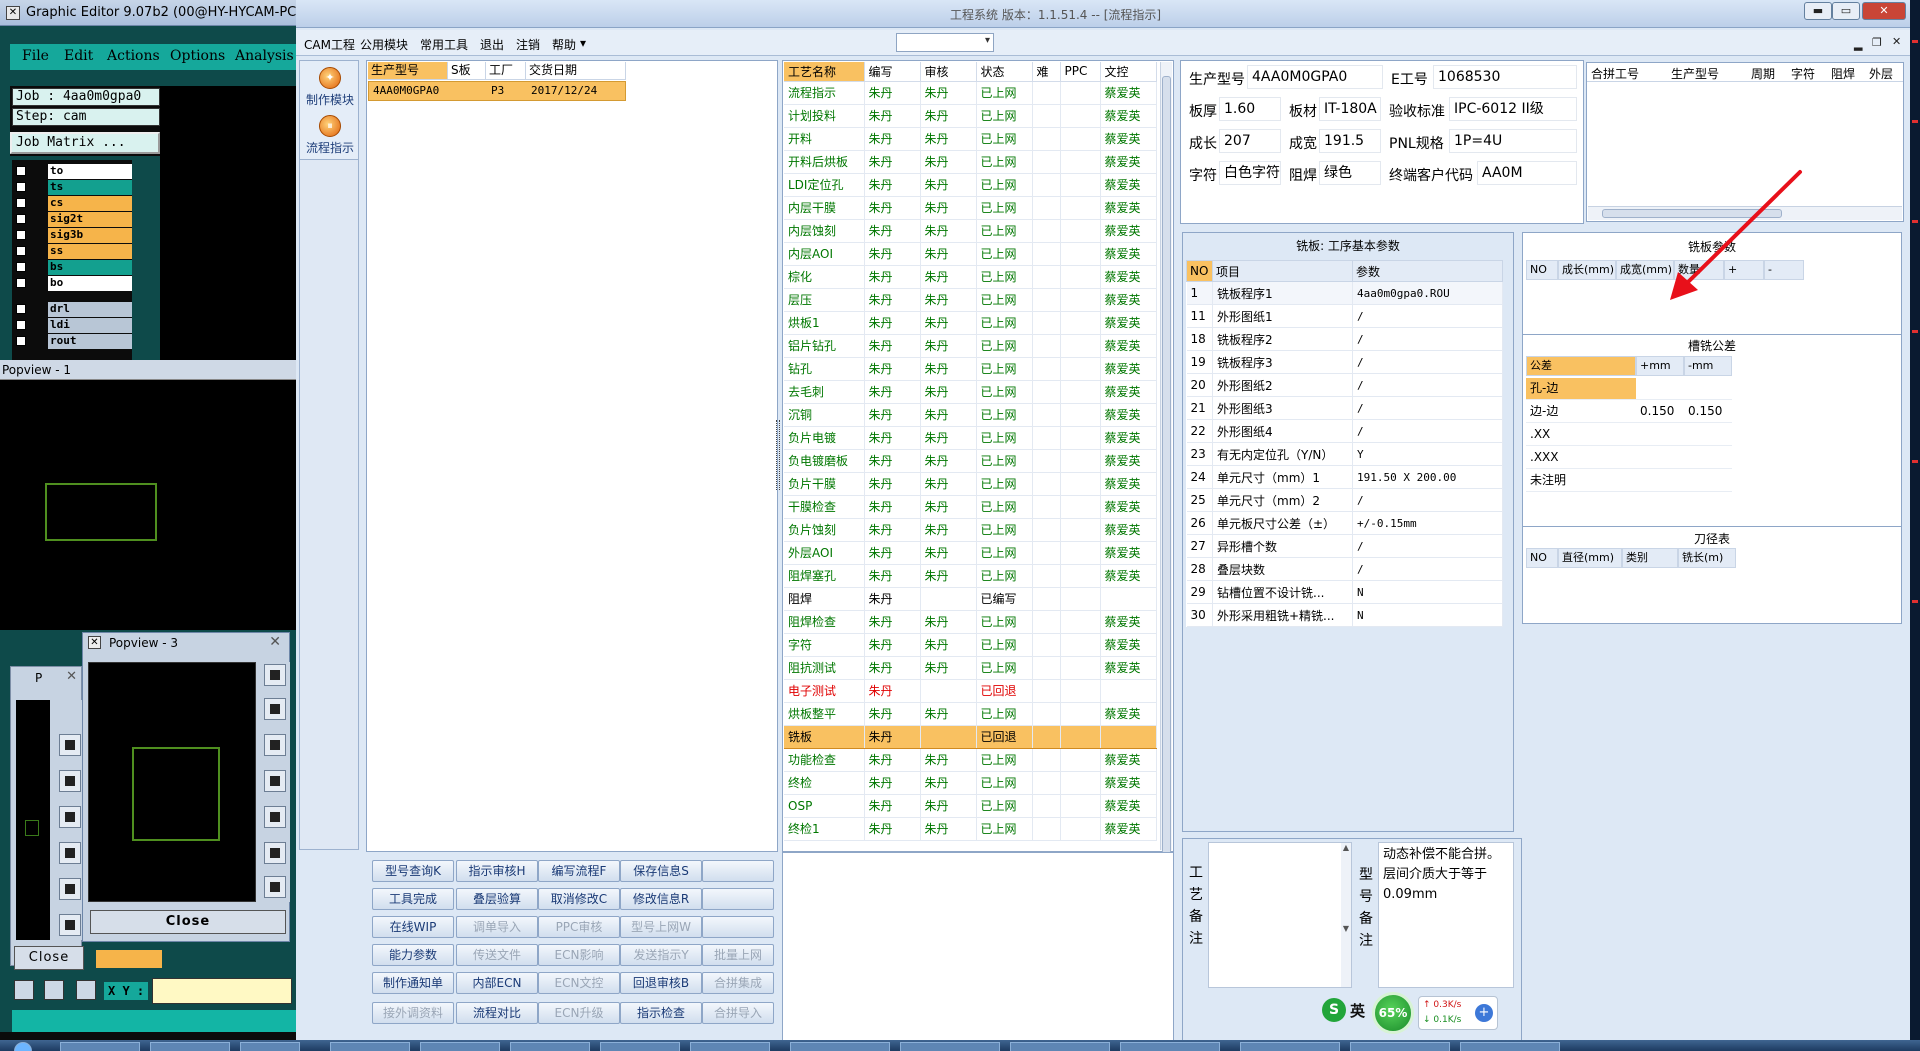 This screenshot has height=1051, width=1920. Describe the element at coordinates (528, 44) in the screenshot. I see `menu-logout: 注销` at that location.